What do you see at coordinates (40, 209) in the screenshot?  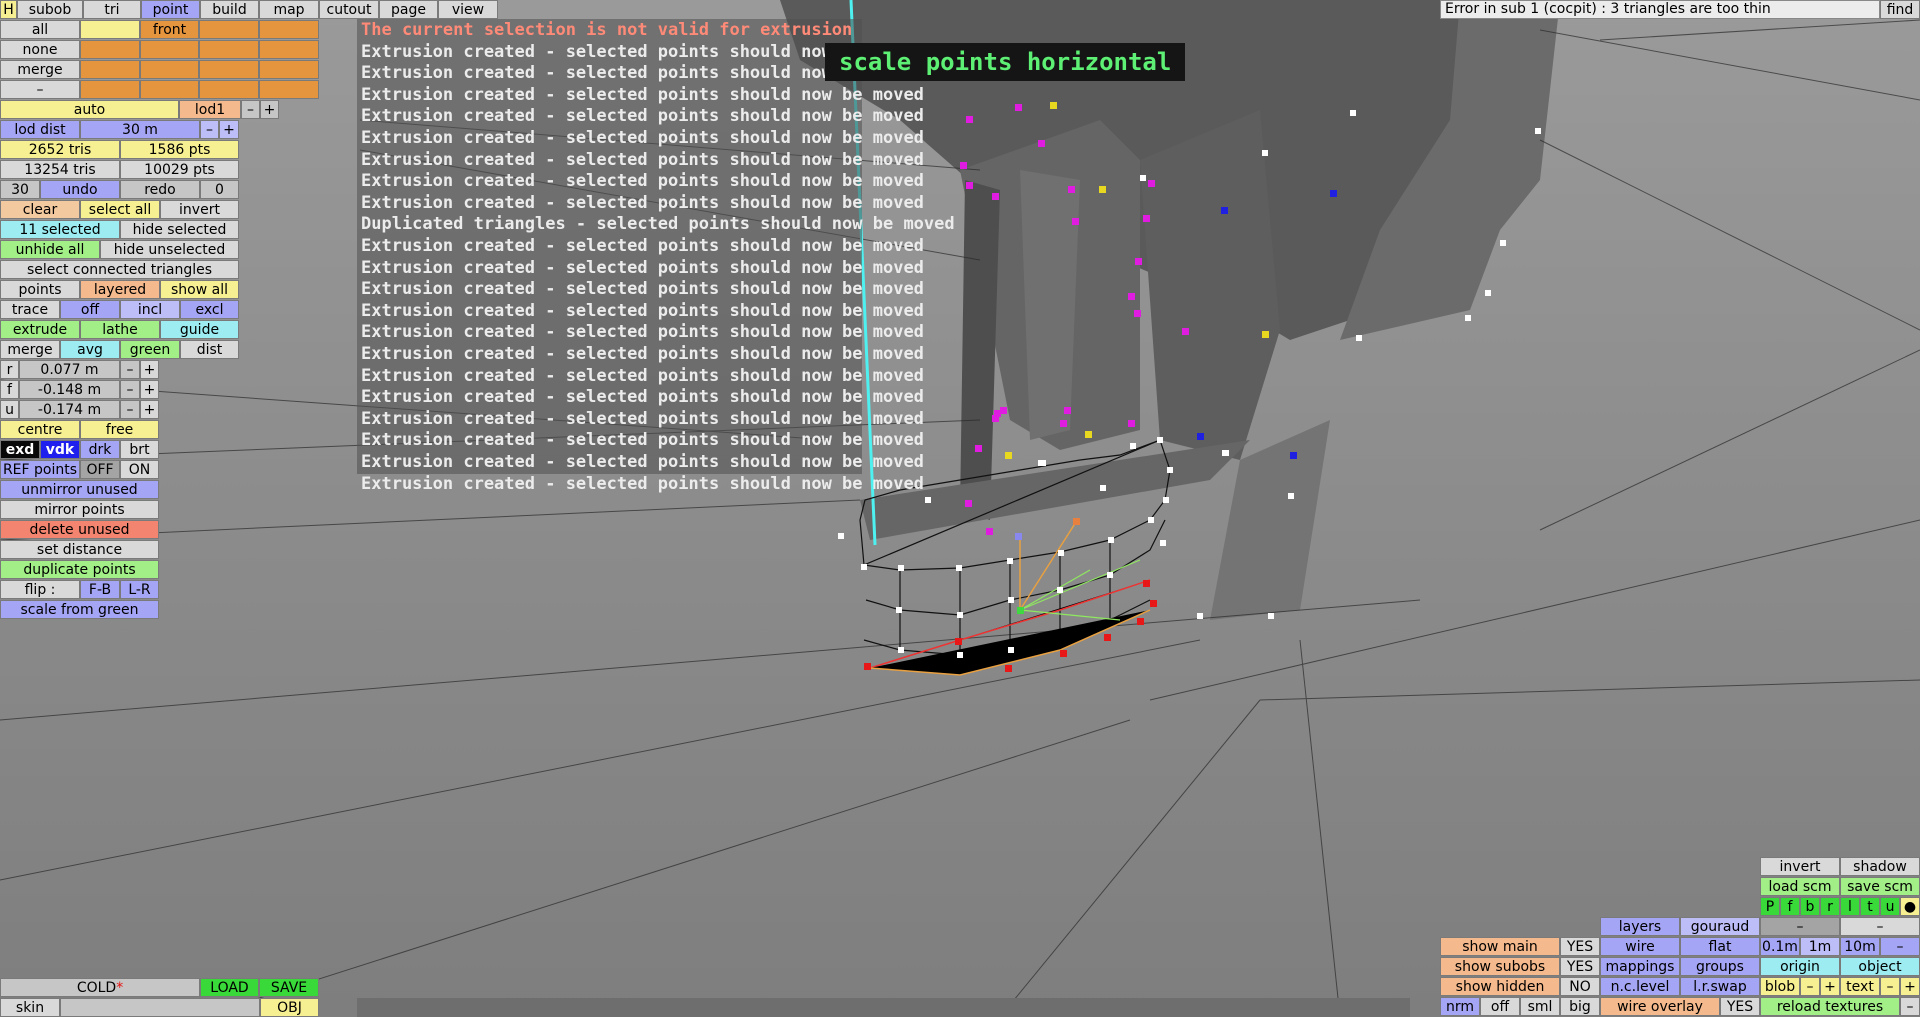 I see `clear-button: clear` at bounding box center [40, 209].